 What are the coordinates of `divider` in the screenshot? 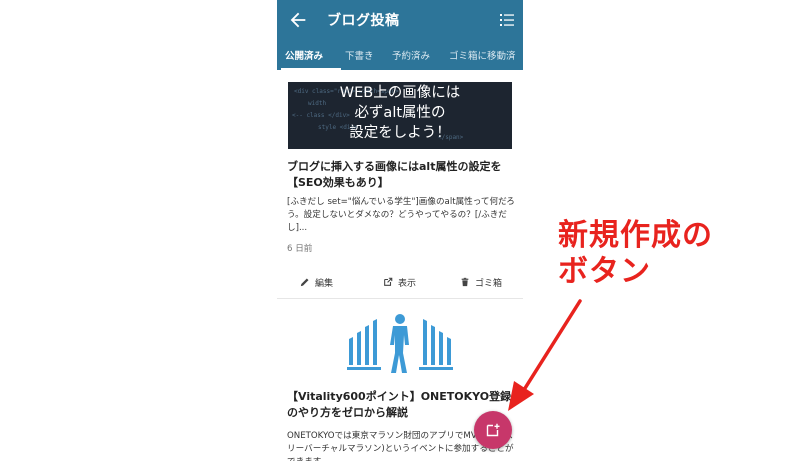 It's located at (400, 298).